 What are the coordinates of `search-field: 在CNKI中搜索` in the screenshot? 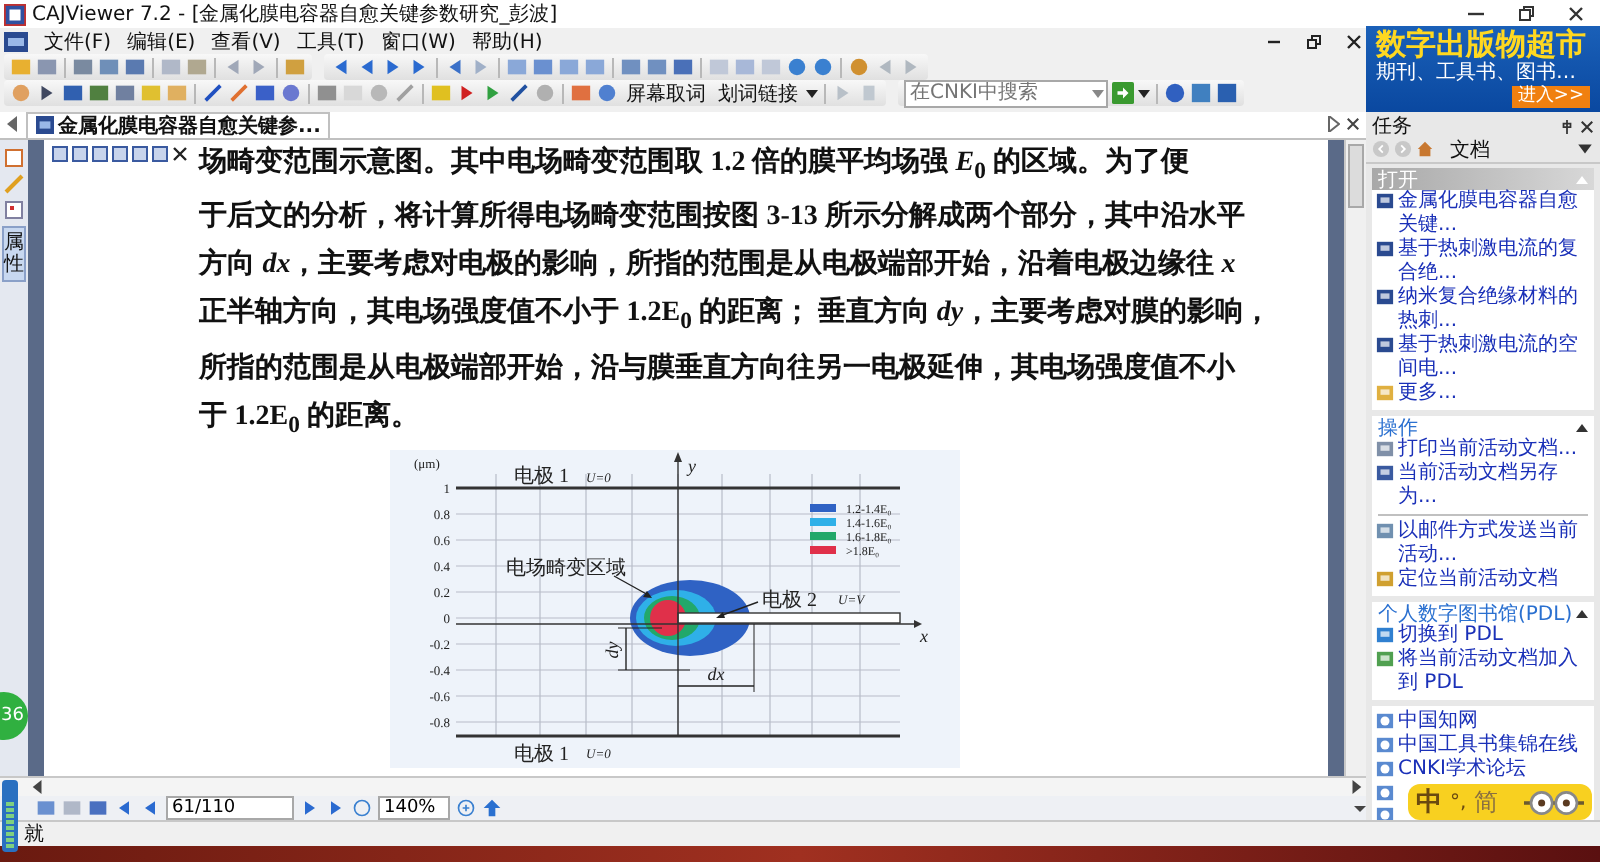 It's located at (1006, 93).